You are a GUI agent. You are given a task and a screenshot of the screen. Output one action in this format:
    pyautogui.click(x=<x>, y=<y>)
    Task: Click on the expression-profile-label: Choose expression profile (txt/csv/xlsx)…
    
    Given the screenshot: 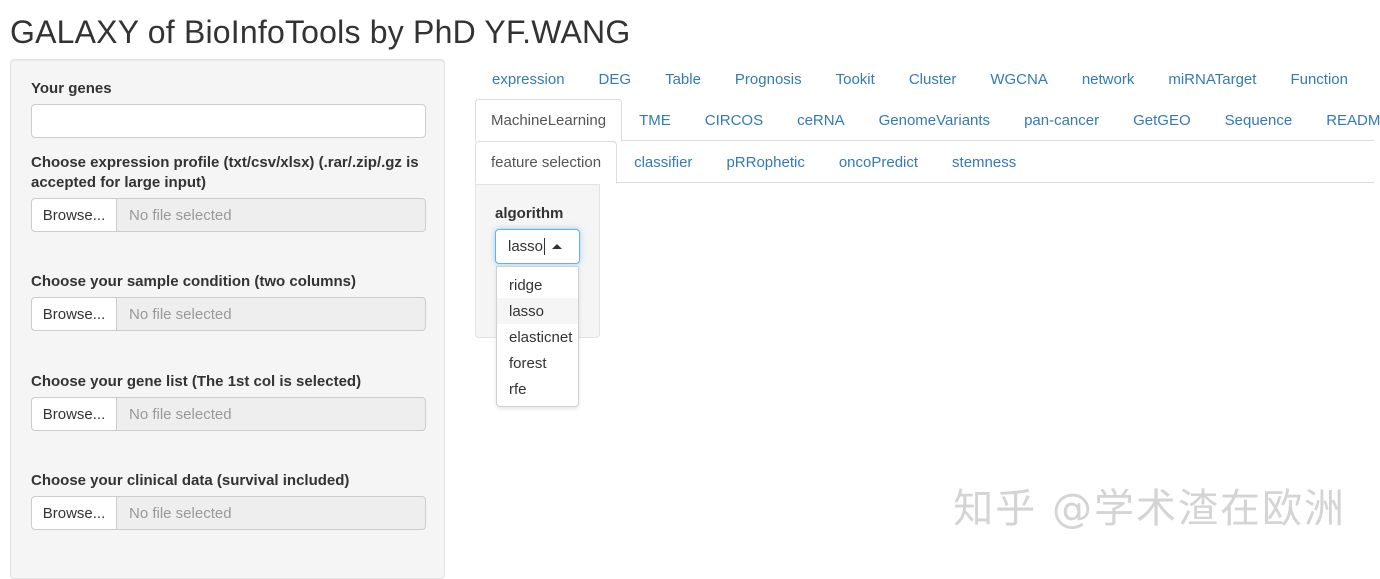 What is the action you would take?
    pyautogui.click(x=225, y=172)
    